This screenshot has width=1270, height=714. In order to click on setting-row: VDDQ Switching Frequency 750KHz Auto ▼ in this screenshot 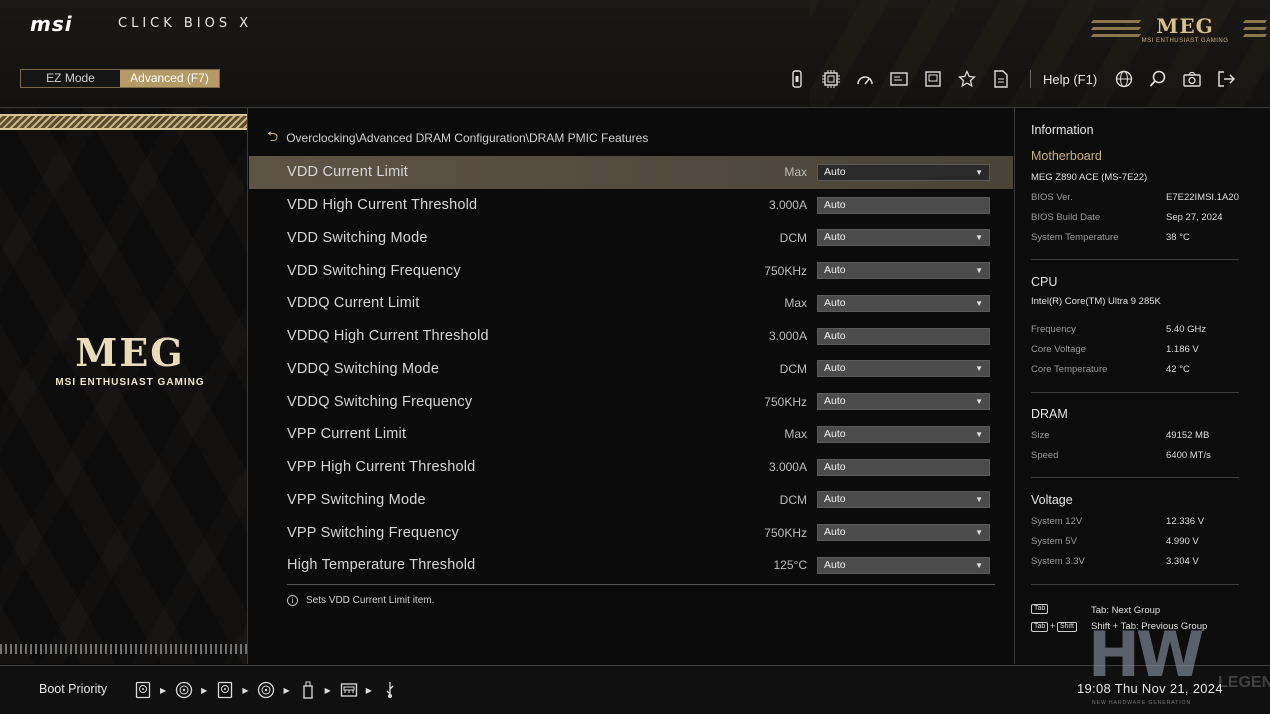, I will do `click(631, 401)`.